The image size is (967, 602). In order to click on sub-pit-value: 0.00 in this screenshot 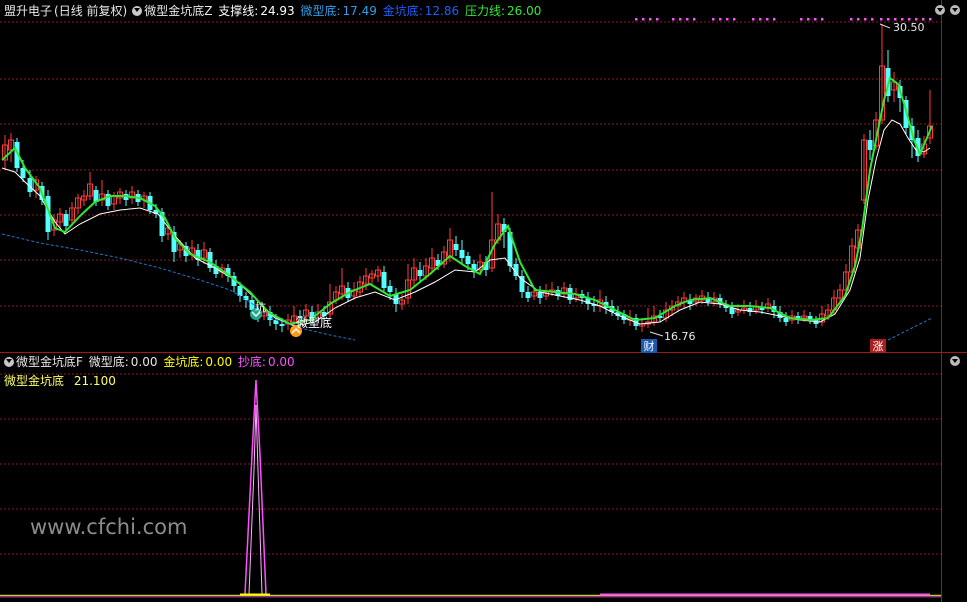, I will do `click(219, 362)`.